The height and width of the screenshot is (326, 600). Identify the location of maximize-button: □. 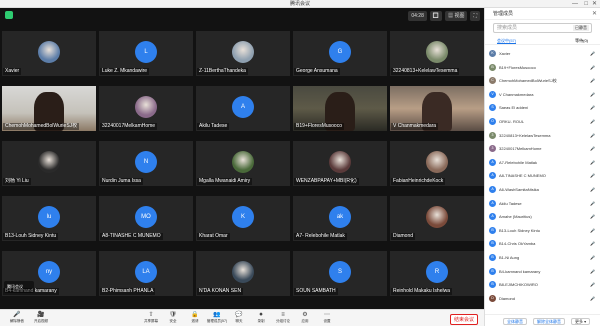
(586, 4).